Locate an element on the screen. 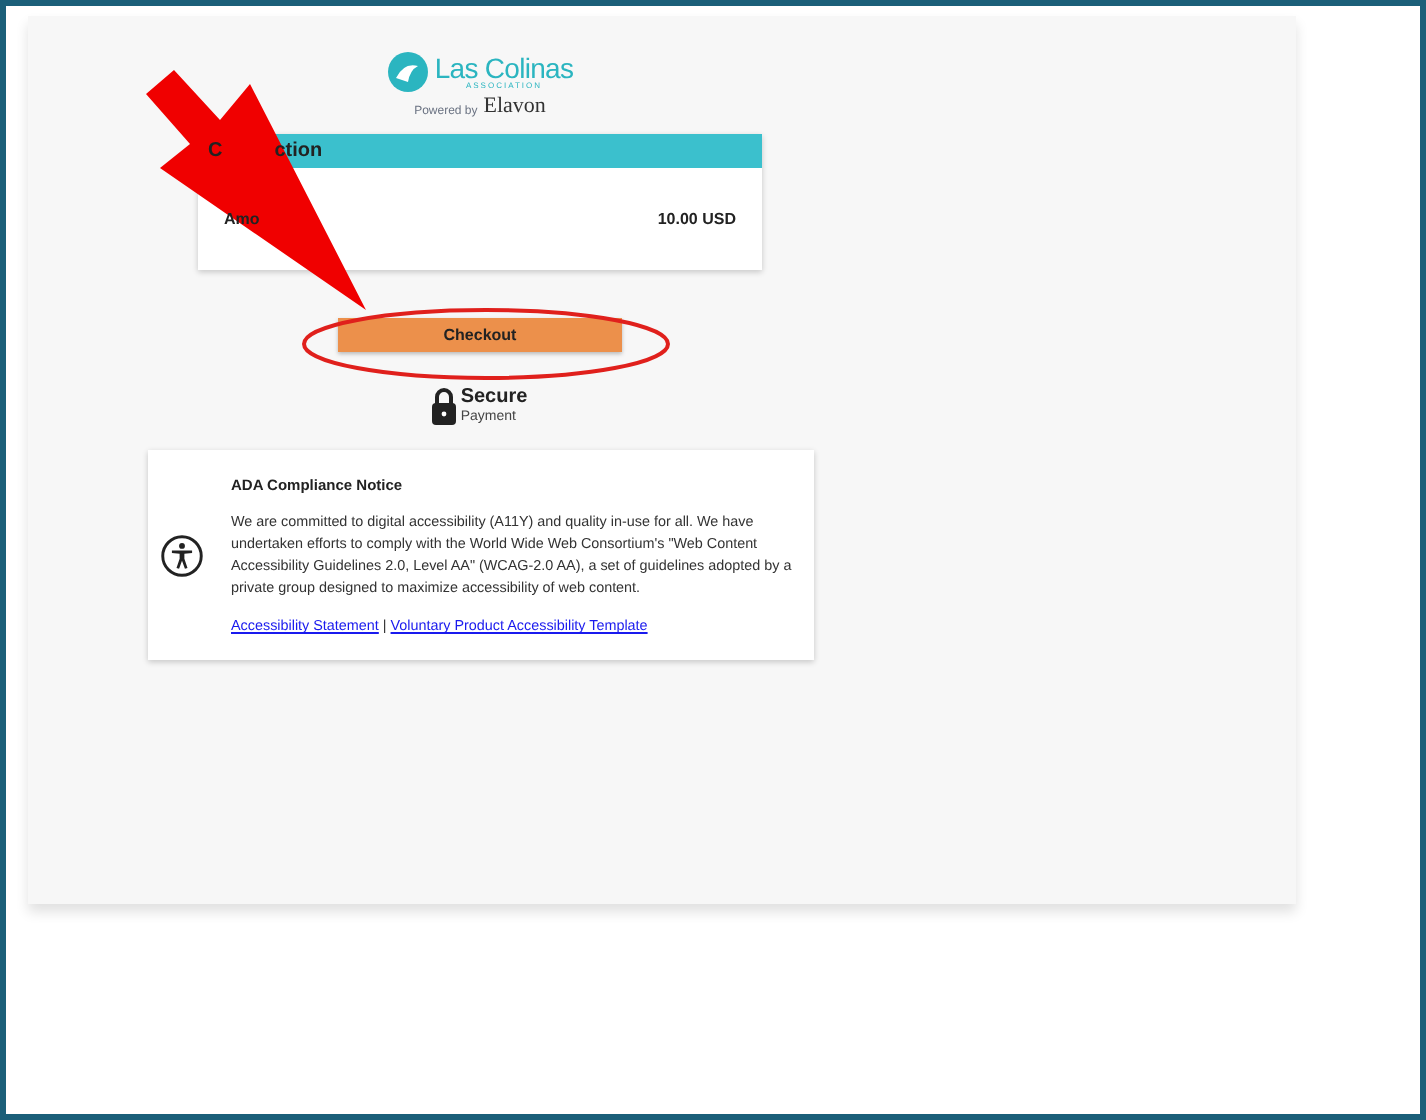 The image size is (1426, 1120). partner-logo-text: Elavon is located at coordinates (514, 107).